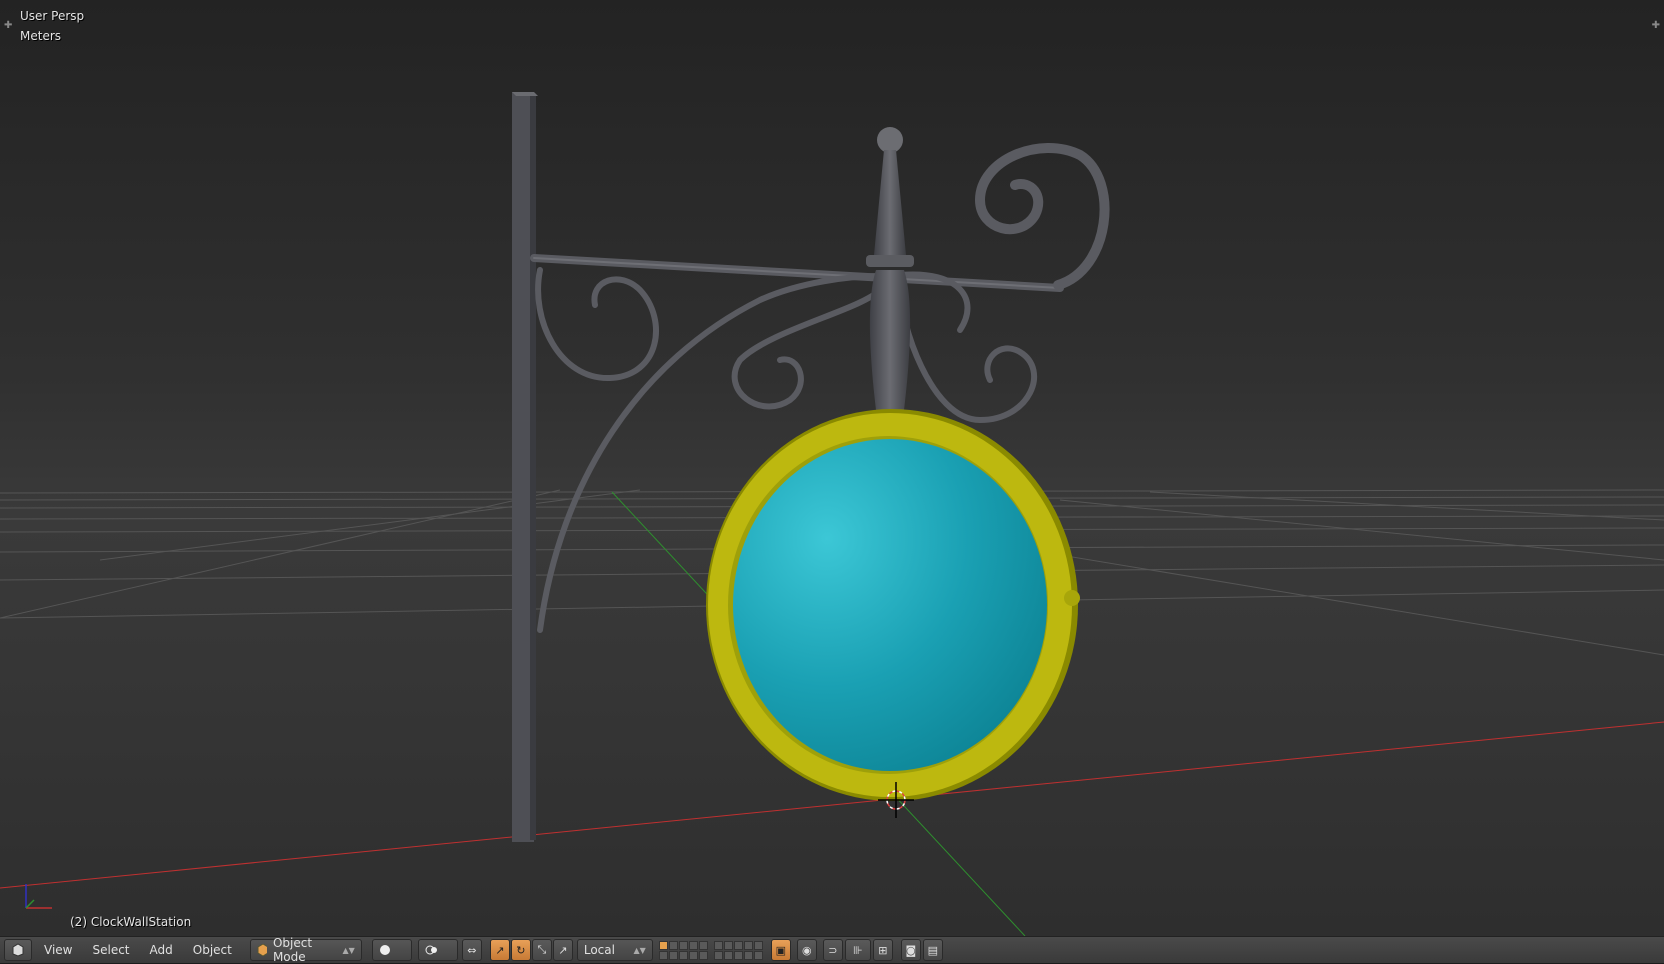 The width and height of the screenshot is (1664, 964). I want to click on render-opengl-button: ◙, so click(910, 950).